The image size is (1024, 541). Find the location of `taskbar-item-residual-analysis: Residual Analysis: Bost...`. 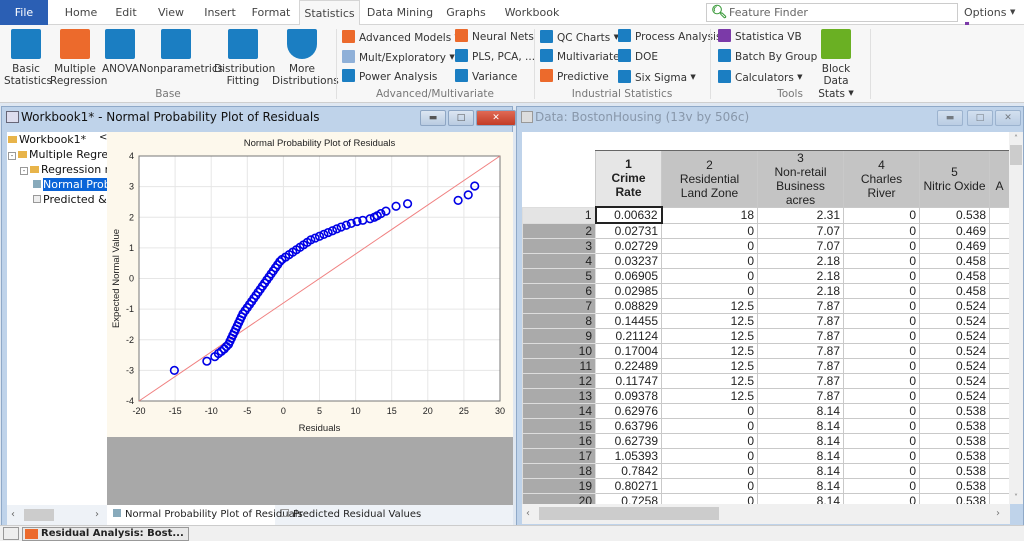

taskbar-item-residual-analysis: Residual Analysis: Bost... is located at coordinates (105, 534).